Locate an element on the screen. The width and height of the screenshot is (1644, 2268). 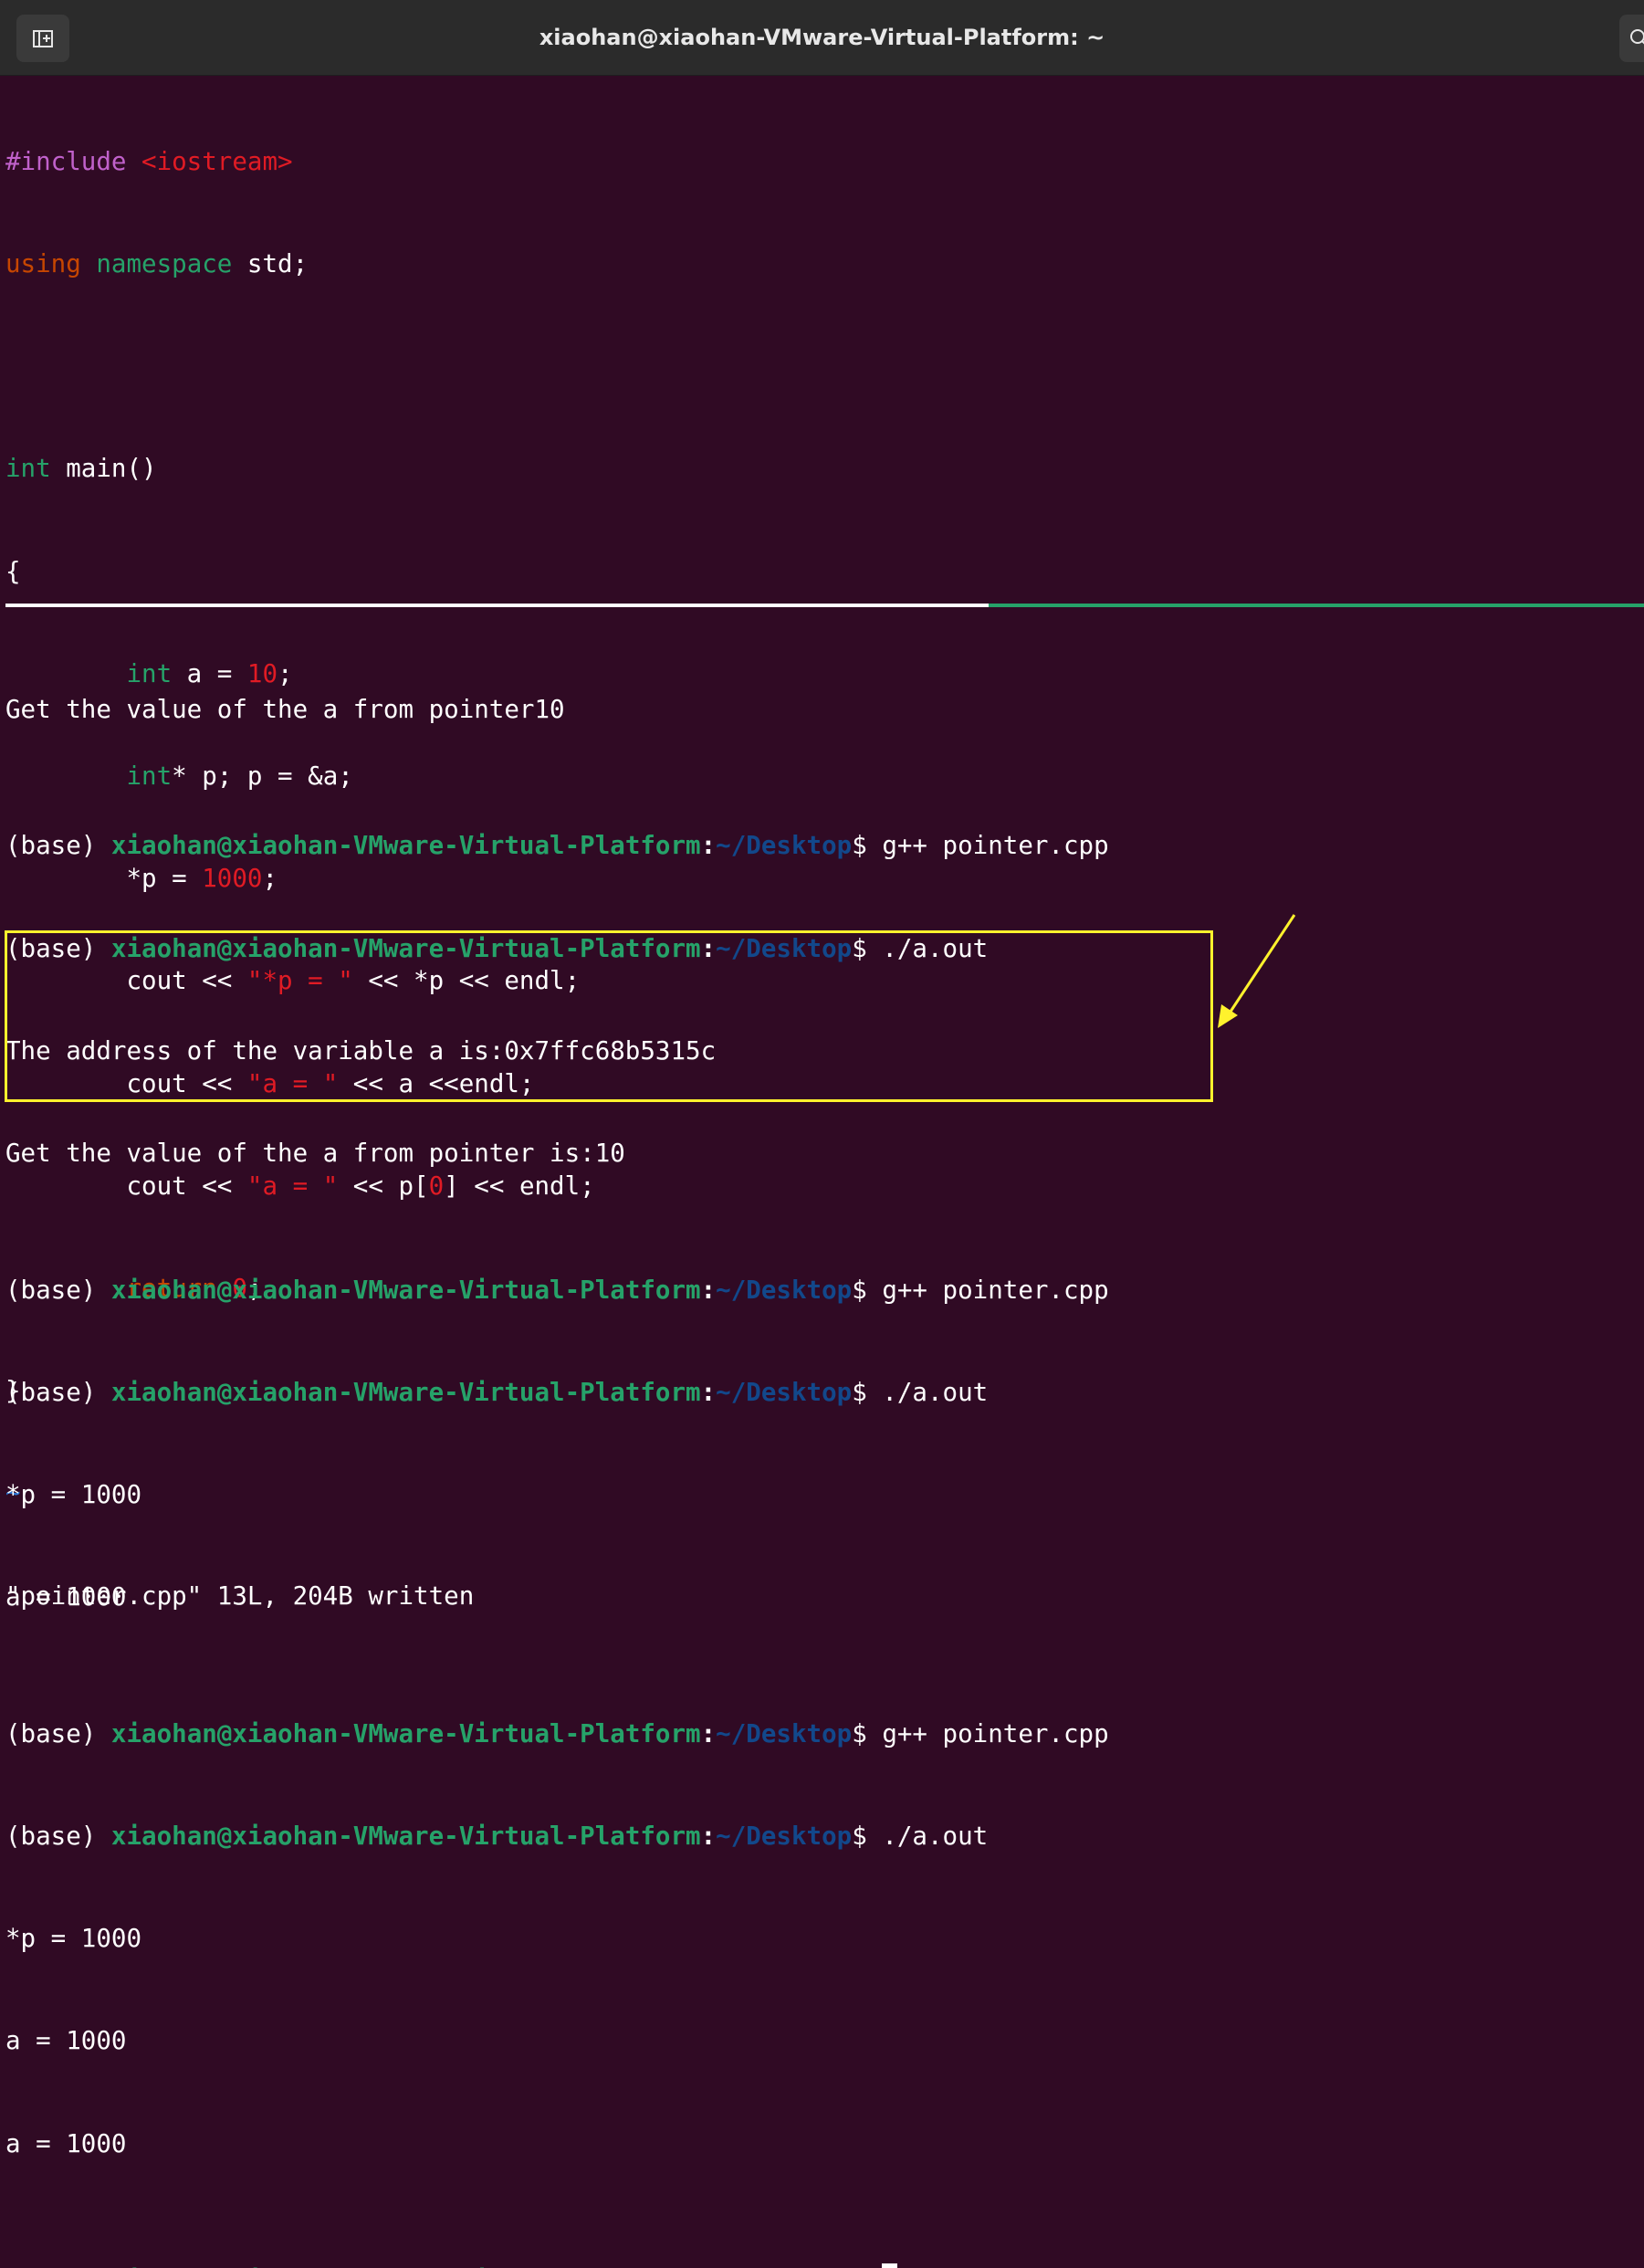
code-line: { is located at coordinates (13, 571).